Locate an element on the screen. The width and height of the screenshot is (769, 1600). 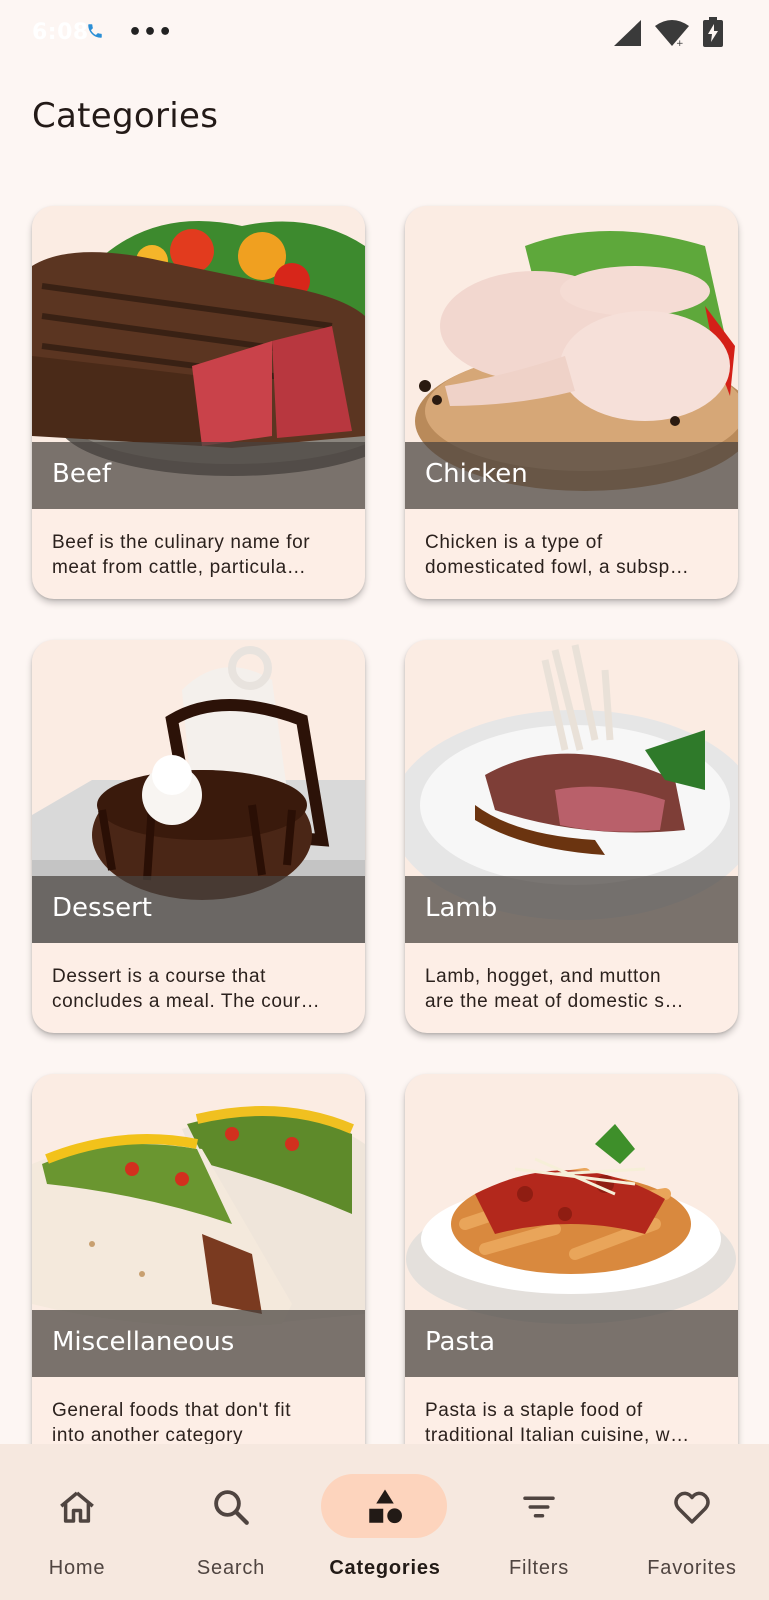
nav-label: Home is located at coordinates (77, 1568).